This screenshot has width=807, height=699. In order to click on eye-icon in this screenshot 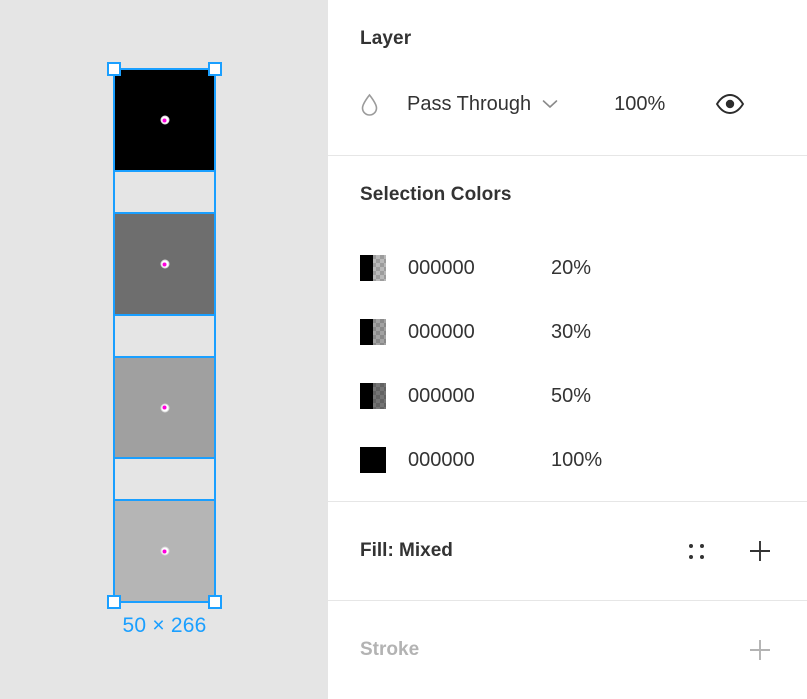, I will do `click(730, 104)`.